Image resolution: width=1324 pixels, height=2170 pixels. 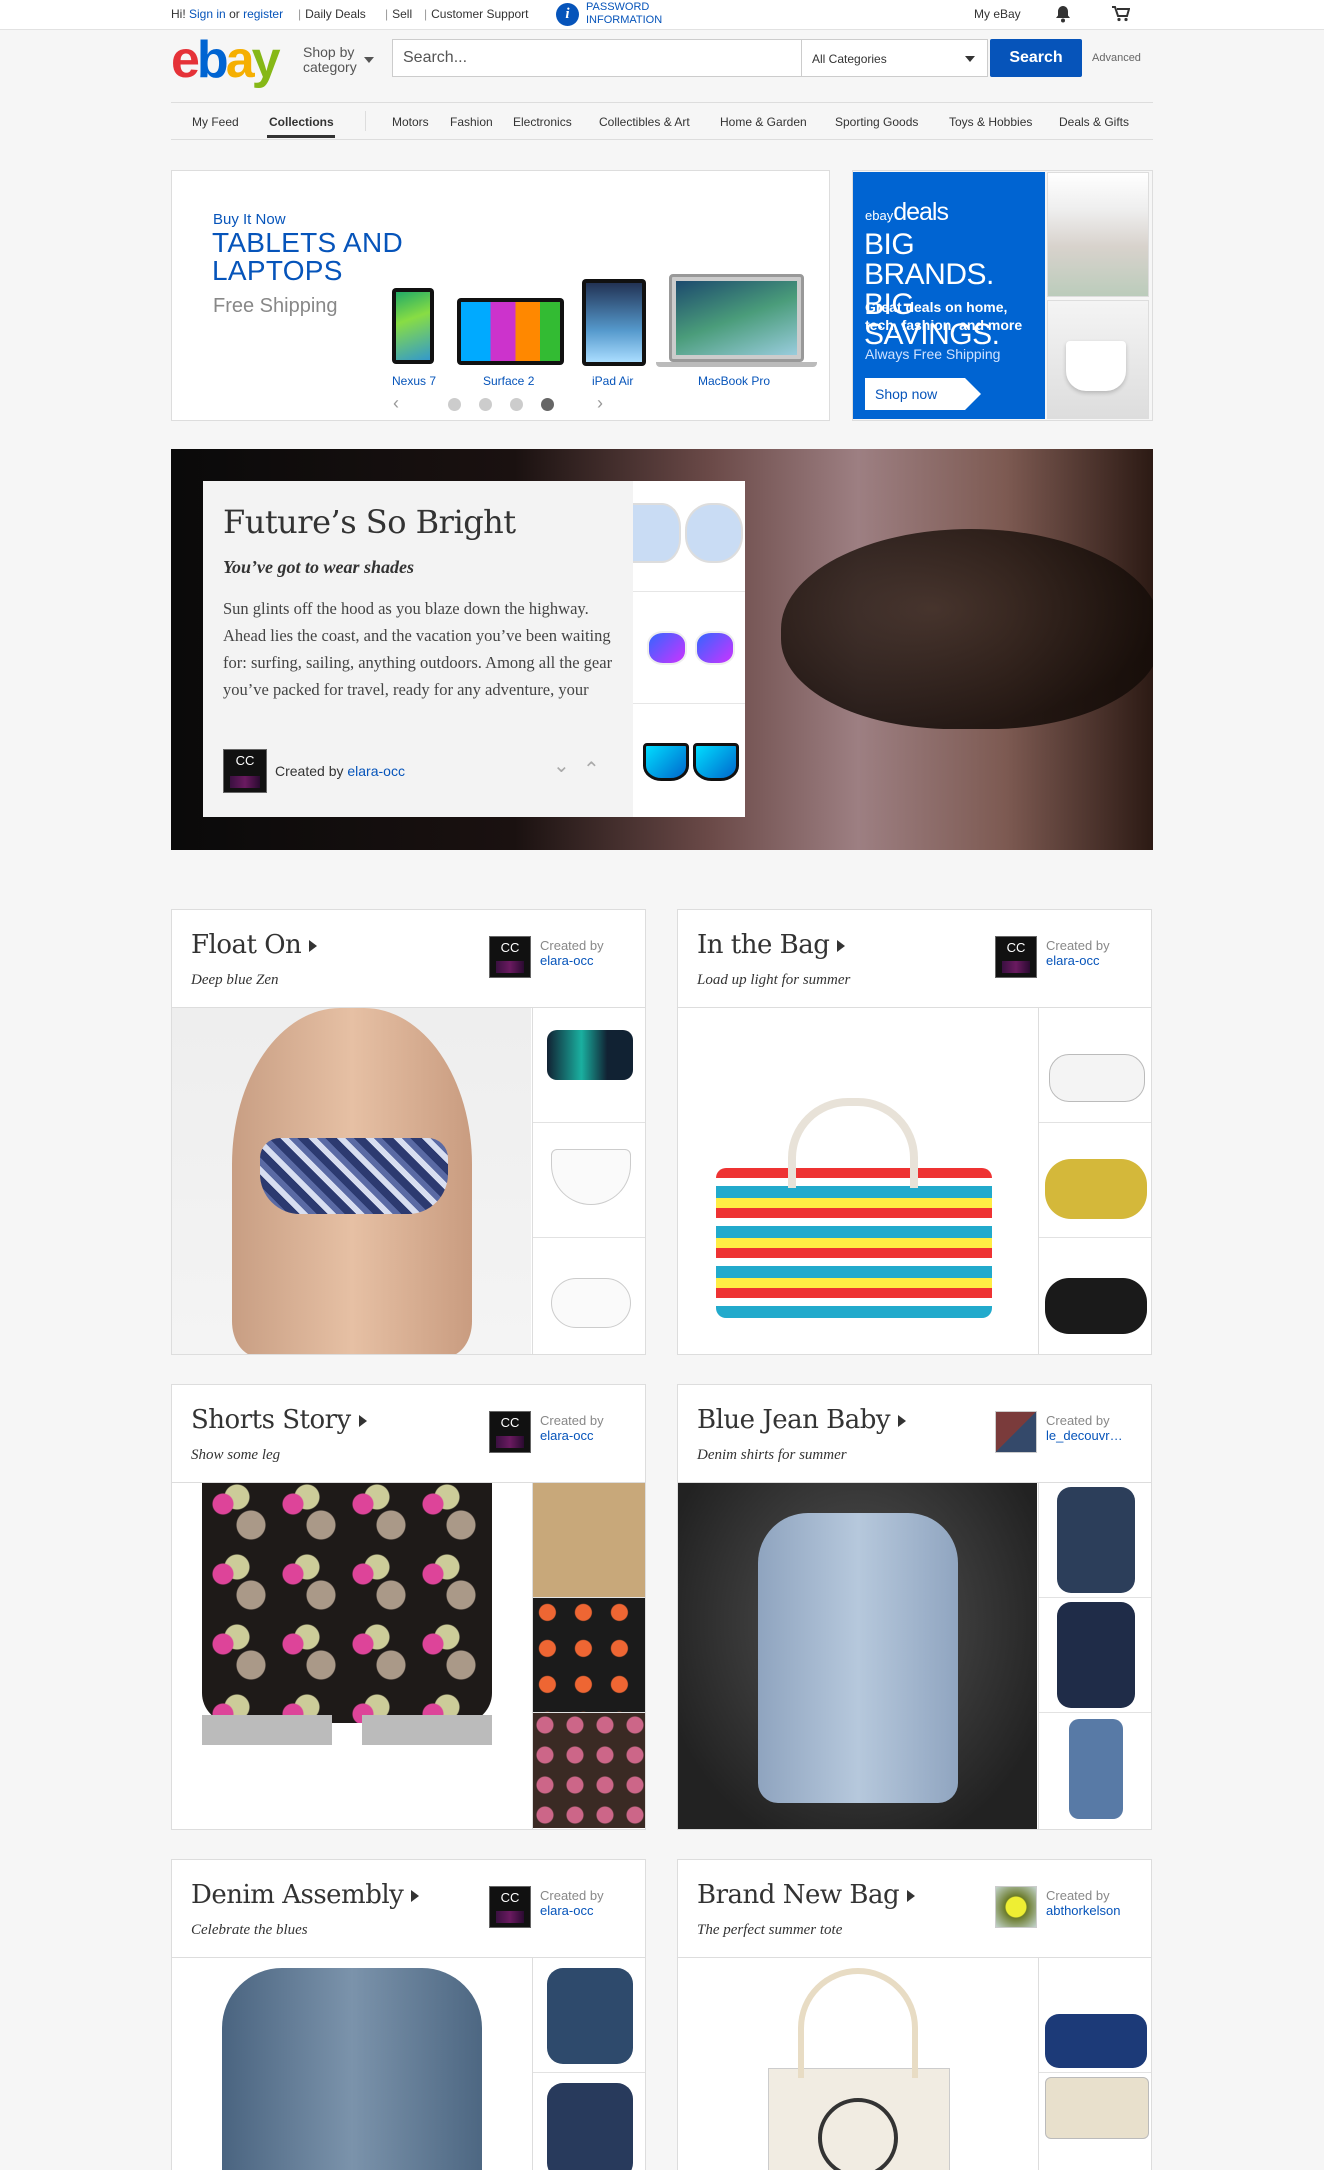 I want to click on bikini-thumb, so click(x=589, y=1065).